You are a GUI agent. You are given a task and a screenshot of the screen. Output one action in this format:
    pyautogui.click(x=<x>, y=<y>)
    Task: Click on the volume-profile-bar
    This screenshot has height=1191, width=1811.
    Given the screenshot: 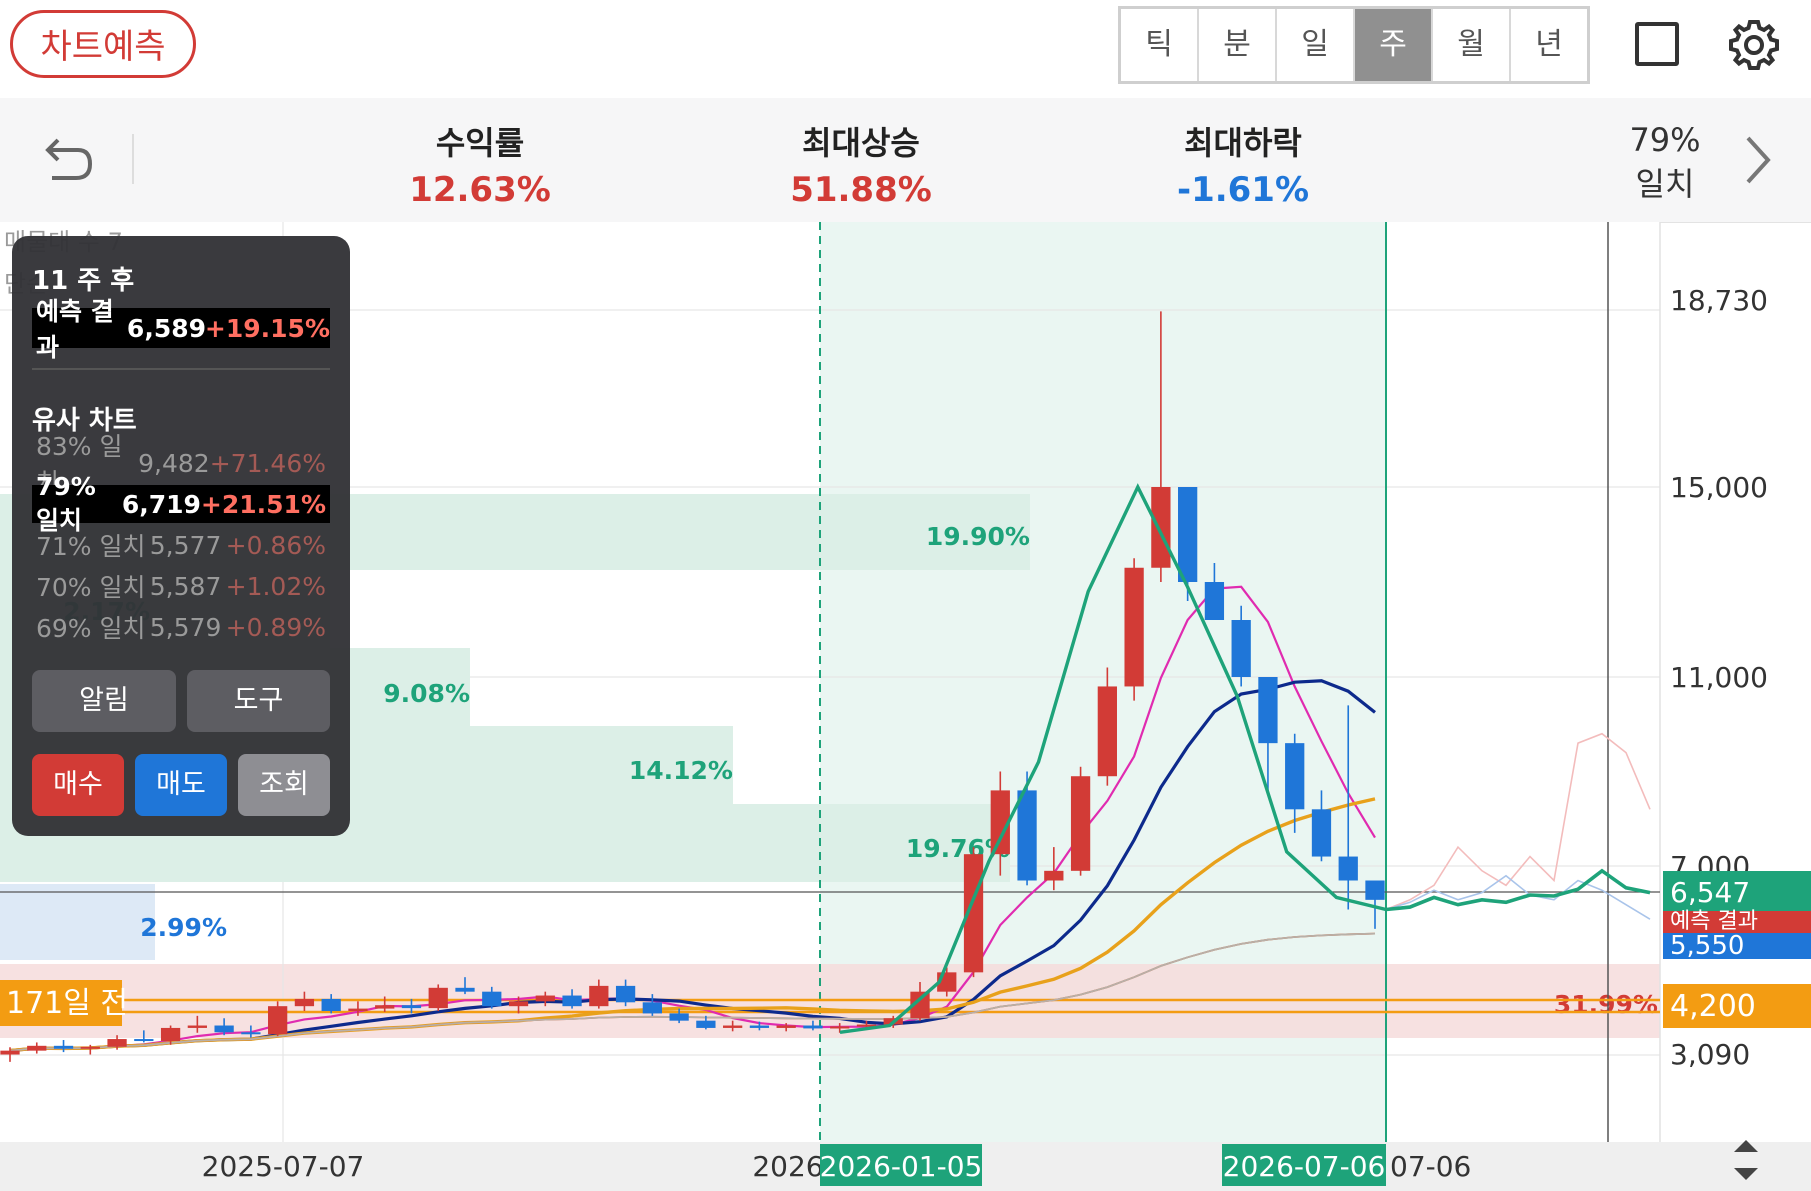 What is the action you would take?
    pyautogui.click(x=77, y=922)
    